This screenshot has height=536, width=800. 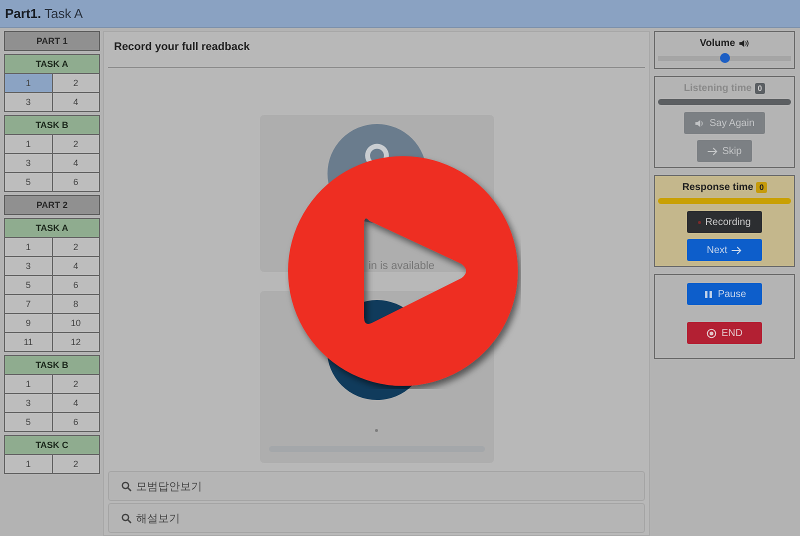 I want to click on question-number: 9, so click(x=28, y=323).